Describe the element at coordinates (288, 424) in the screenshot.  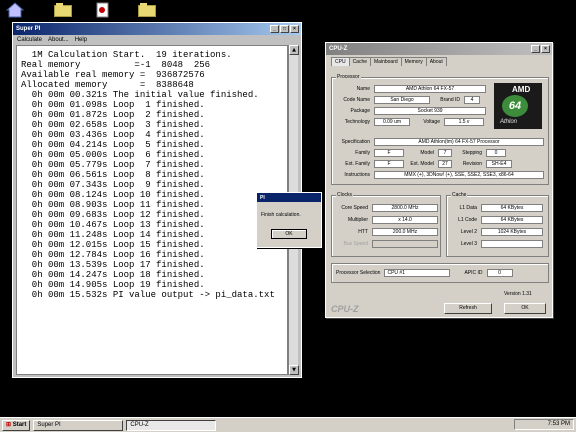
I see `taskbar: ⊞ Start Super PI CPU-Z 7:53 PM` at that location.